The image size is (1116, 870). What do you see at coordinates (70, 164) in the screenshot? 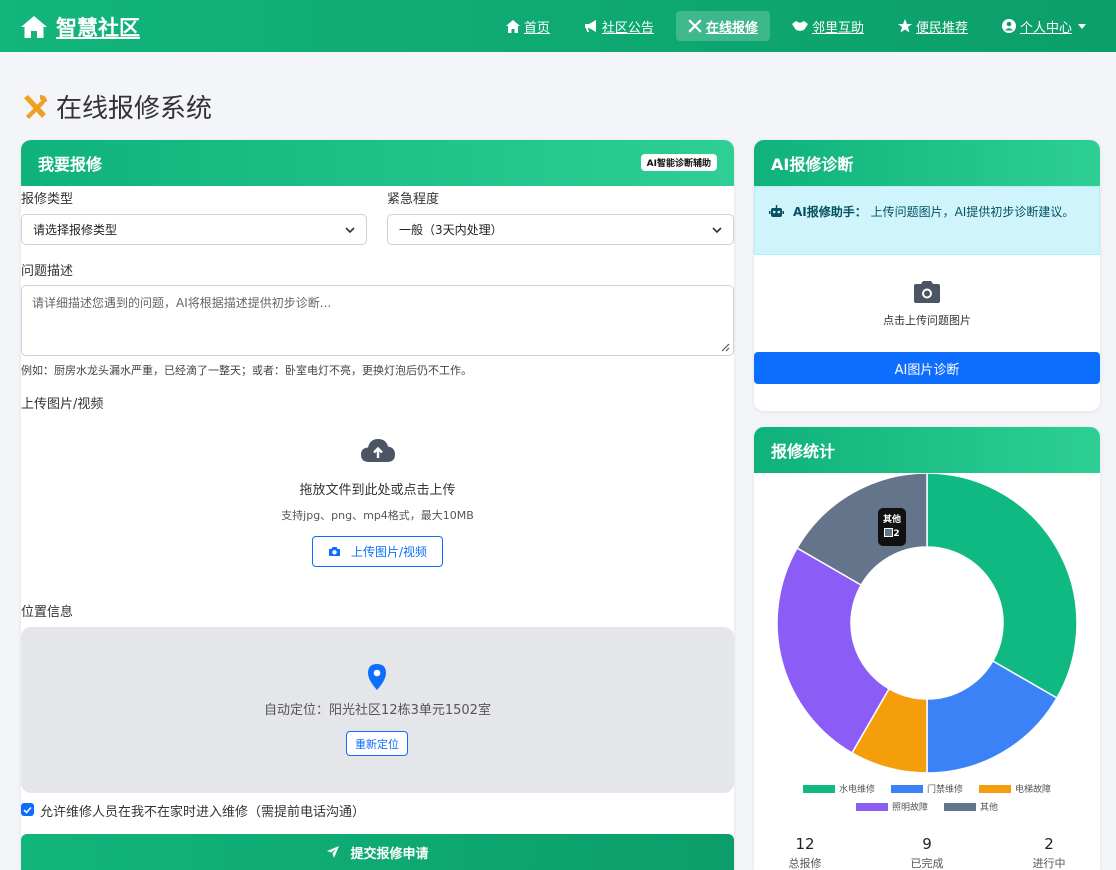
I see `repair-form-title: 我要报修` at bounding box center [70, 164].